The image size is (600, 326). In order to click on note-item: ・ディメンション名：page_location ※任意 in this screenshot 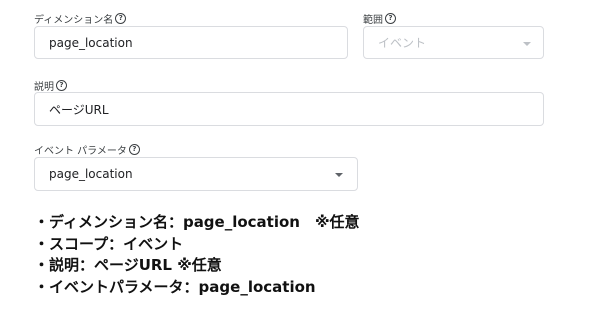, I will do `click(197, 222)`.